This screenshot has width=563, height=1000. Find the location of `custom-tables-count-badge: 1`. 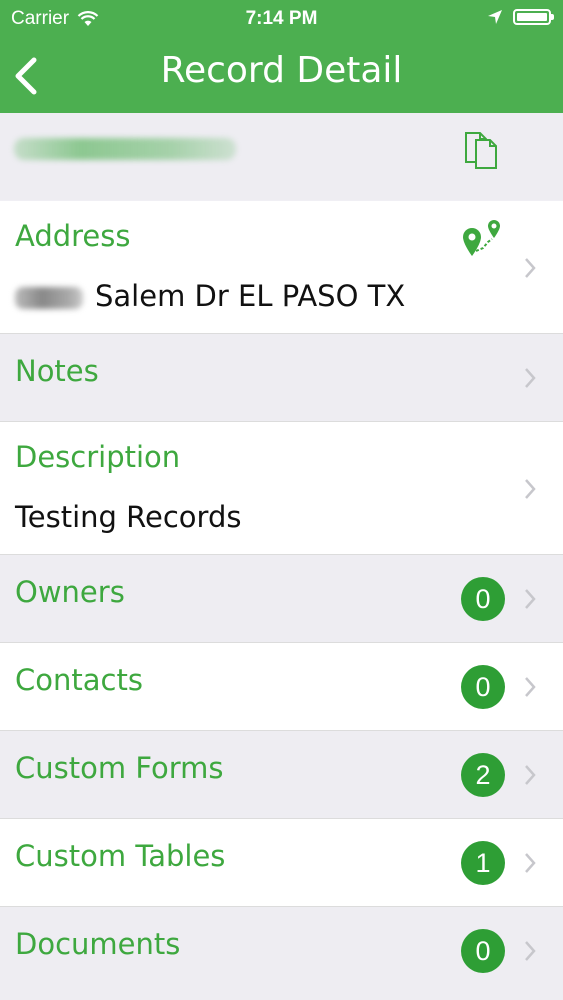

custom-tables-count-badge: 1 is located at coordinates (483, 863).